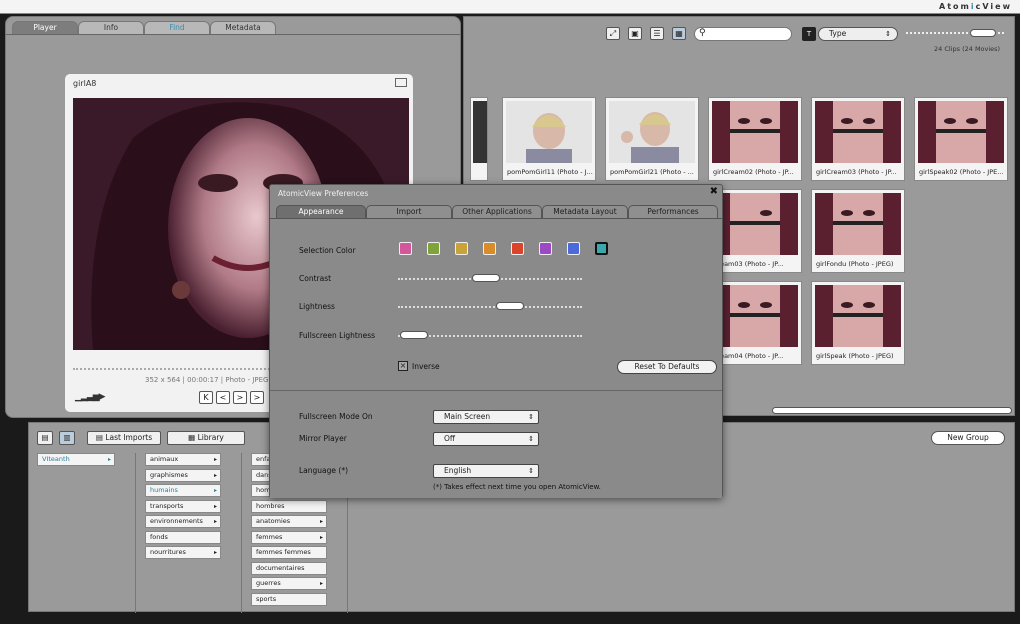  What do you see at coordinates (183, 459) in the screenshot?
I see `library-item: animaux ▸` at bounding box center [183, 459].